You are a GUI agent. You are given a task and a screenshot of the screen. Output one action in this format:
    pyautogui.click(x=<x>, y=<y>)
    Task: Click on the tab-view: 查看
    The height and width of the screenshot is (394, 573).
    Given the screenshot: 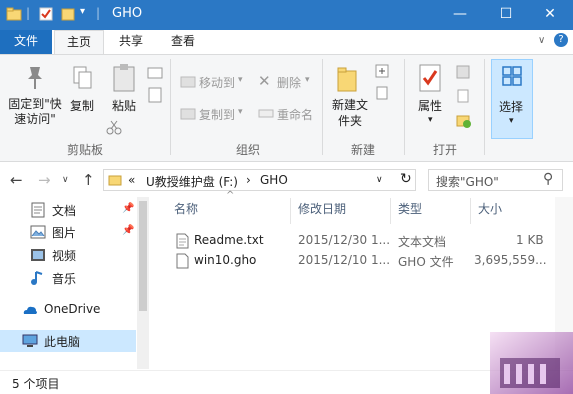 What is the action you would take?
    pyautogui.click(x=183, y=42)
    